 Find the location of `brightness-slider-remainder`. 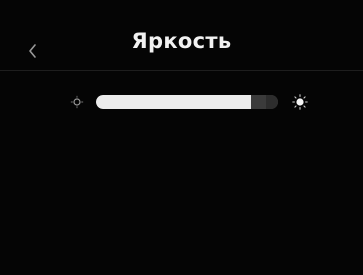

brightness-slider-remainder is located at coordinates (272, 102).